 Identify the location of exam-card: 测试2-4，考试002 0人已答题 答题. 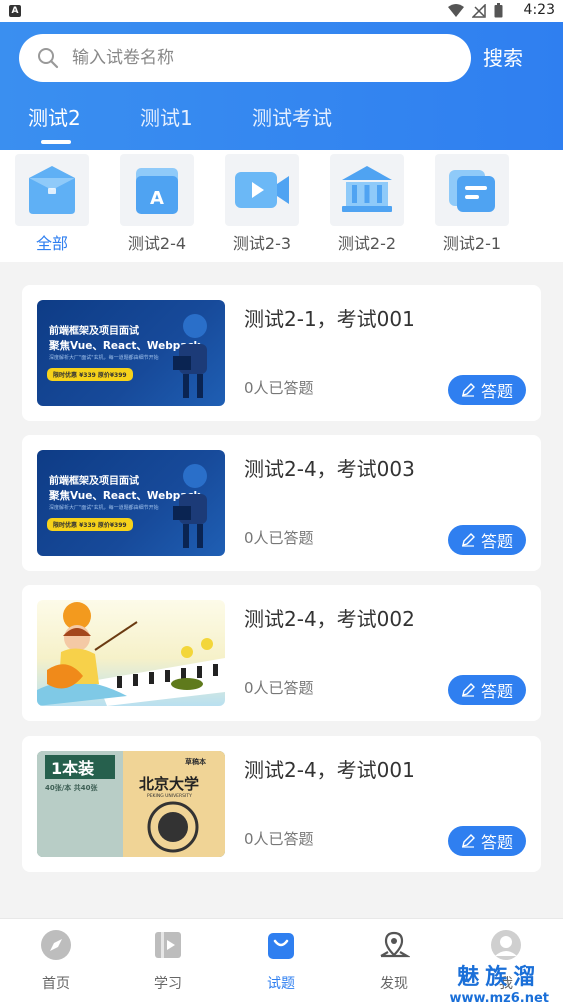
(281, 653).